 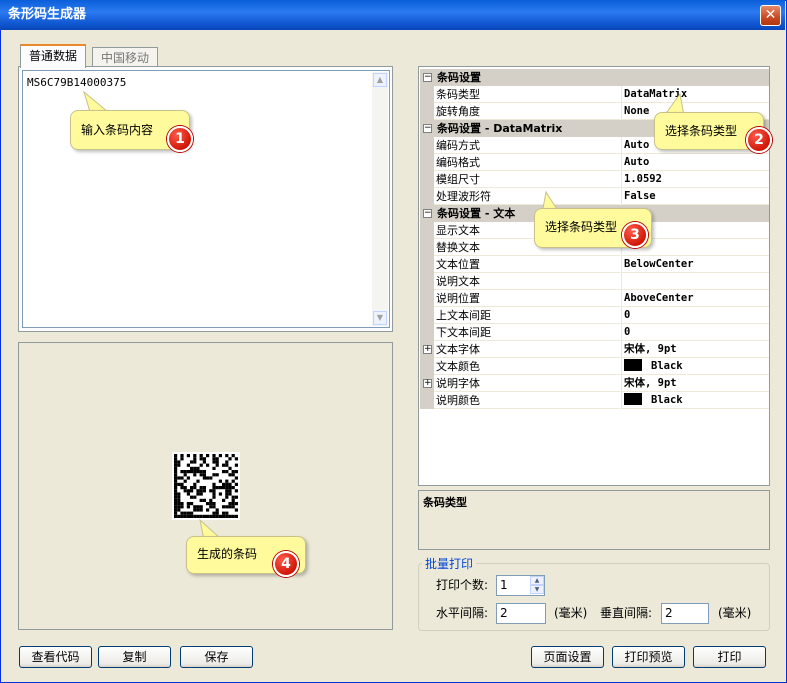 I want to click on v-spacing-label: 垂直间隔:, so click(x=626, y=613).